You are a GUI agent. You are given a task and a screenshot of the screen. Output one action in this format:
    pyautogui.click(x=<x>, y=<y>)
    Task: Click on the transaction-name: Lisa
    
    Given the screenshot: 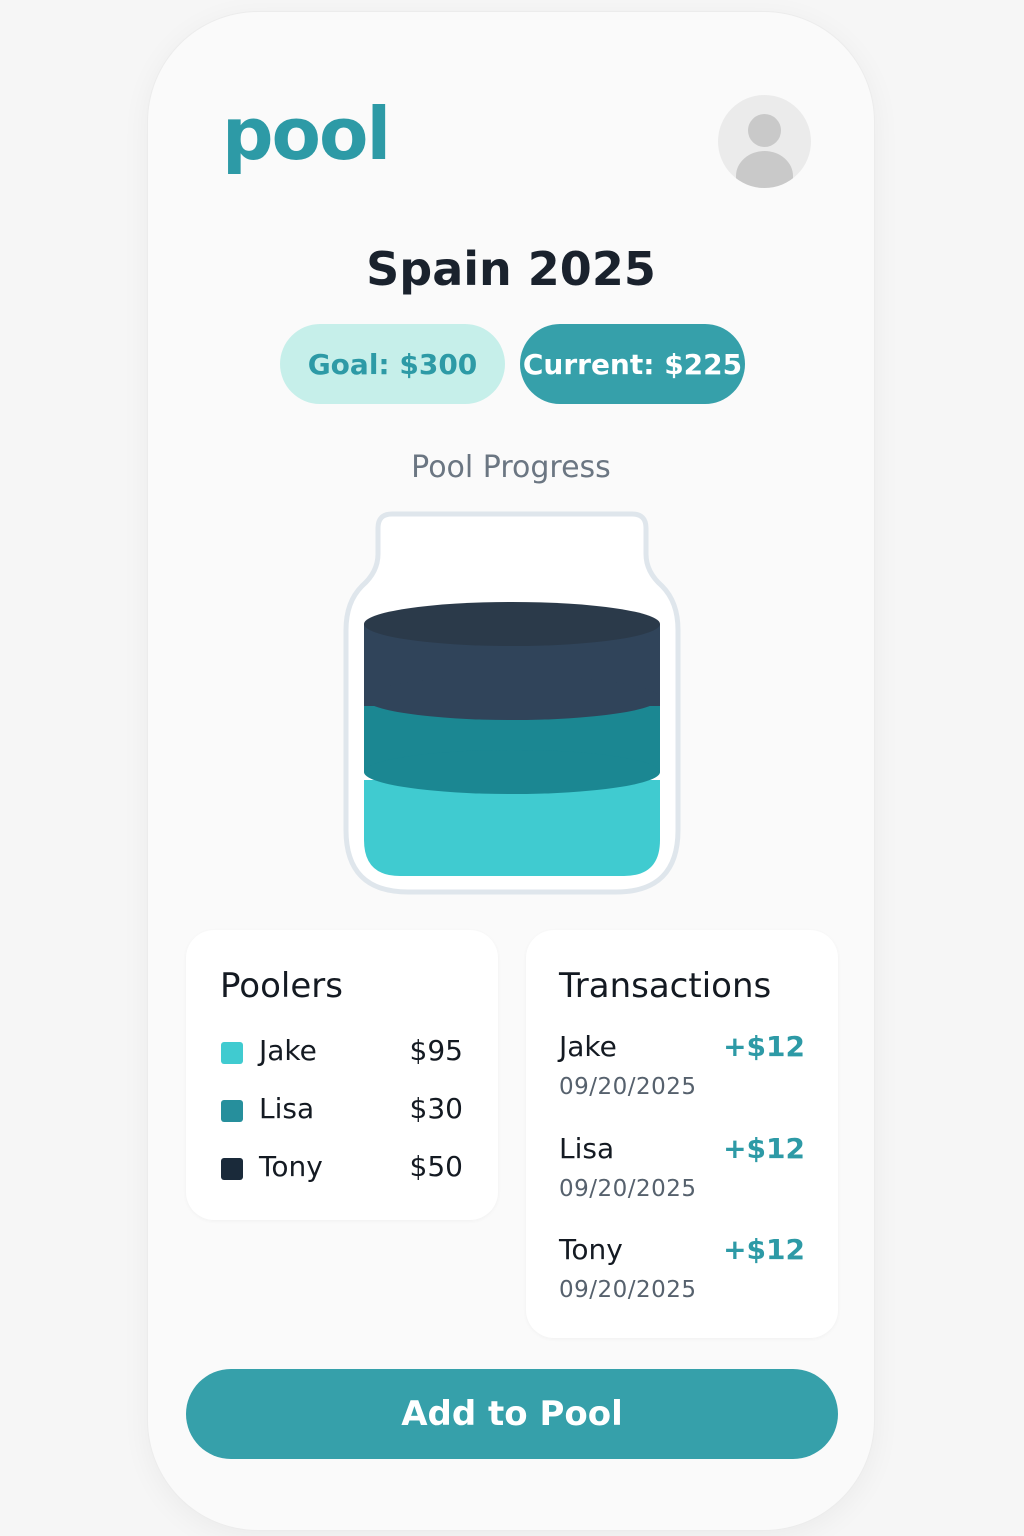 What is the action you would take?
    pyautogui.click(x=587, y=1148)
    